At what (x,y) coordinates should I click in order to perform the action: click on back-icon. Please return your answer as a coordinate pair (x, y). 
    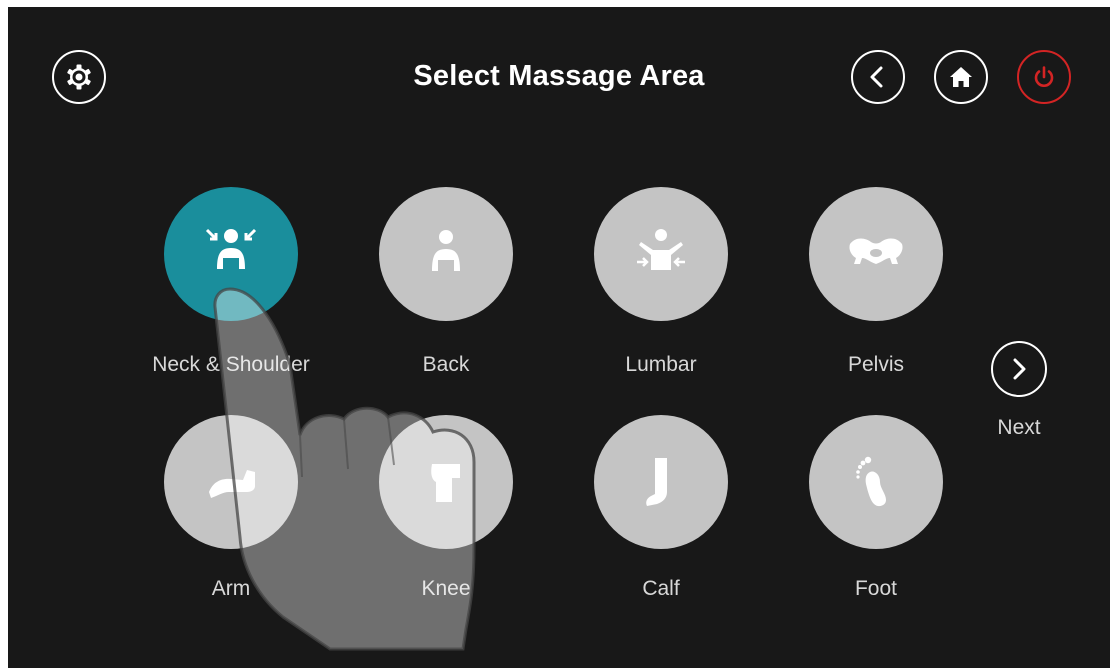
    Looking at the image, I should click on (446, 250).